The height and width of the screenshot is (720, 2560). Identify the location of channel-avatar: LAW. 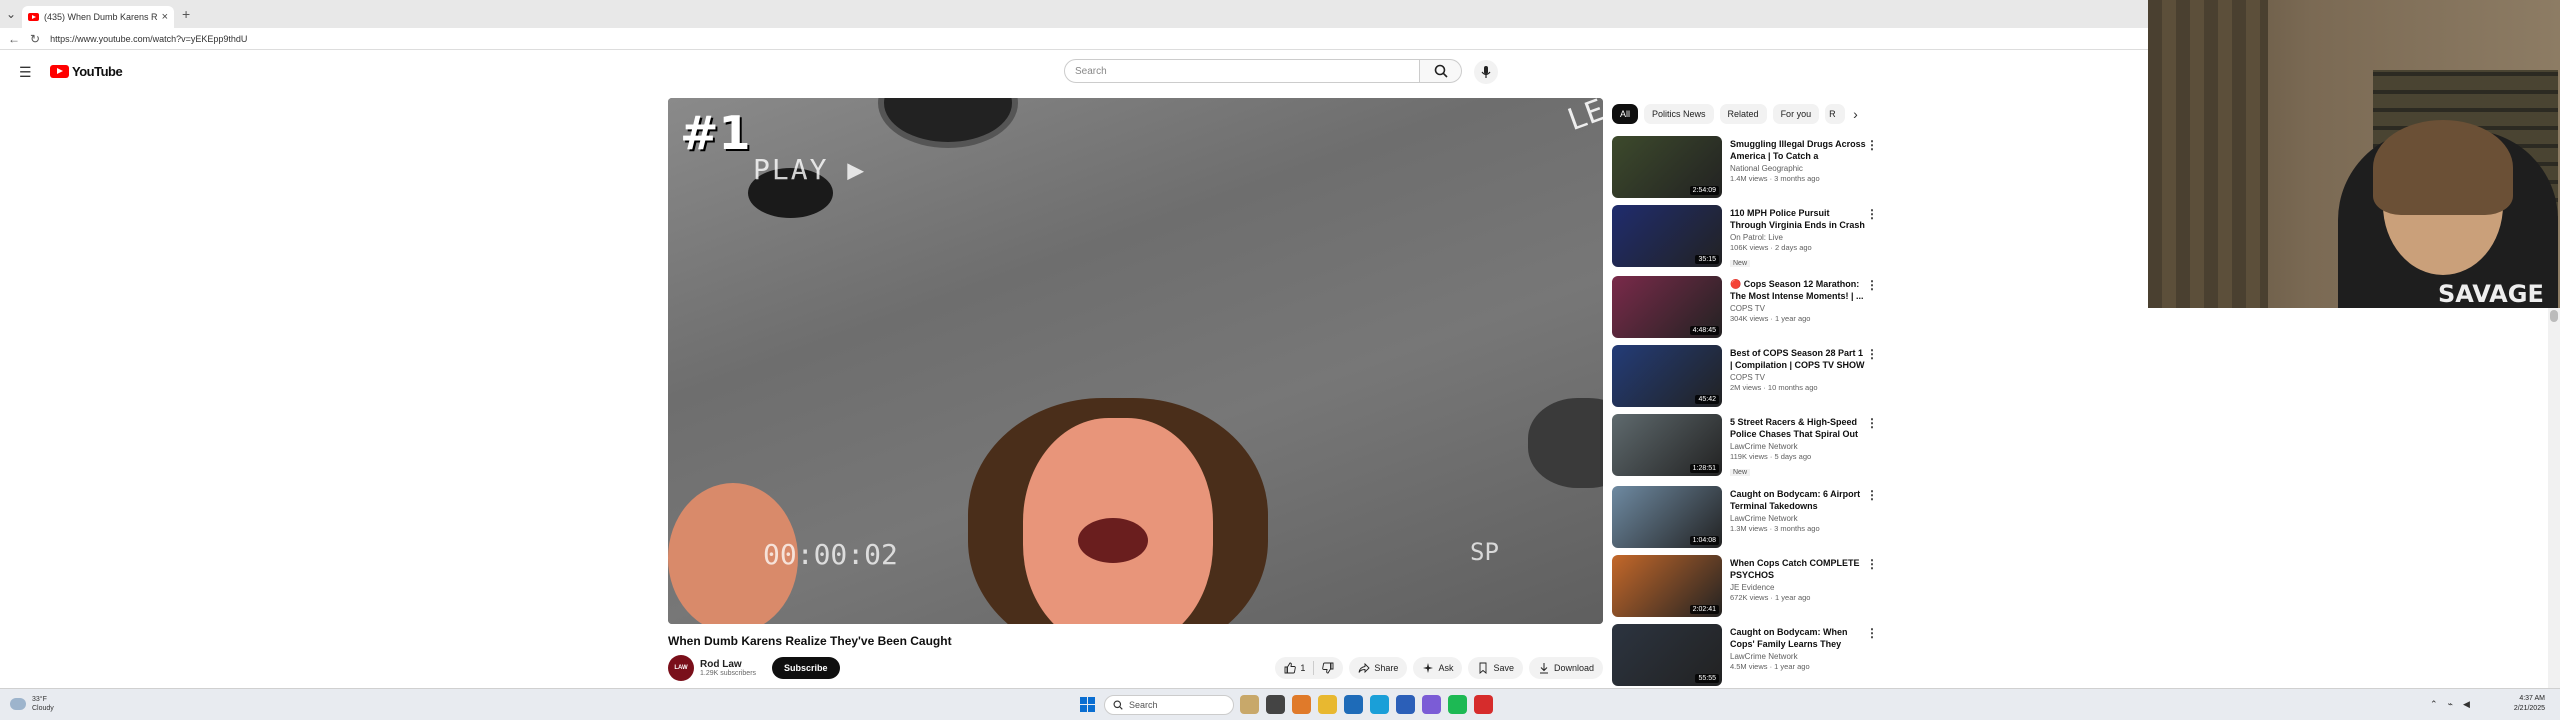
(681, 668).